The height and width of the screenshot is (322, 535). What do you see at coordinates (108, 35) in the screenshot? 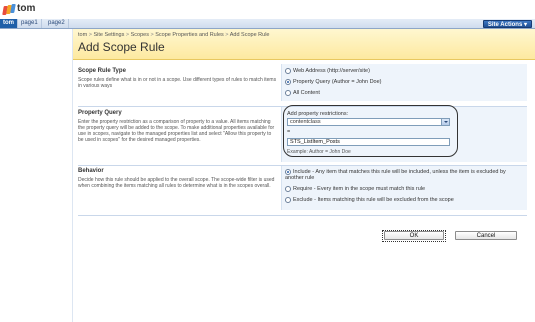
I see `breadcrumb-item-site-settings: Site Settings` at bounding box center [108, 35].